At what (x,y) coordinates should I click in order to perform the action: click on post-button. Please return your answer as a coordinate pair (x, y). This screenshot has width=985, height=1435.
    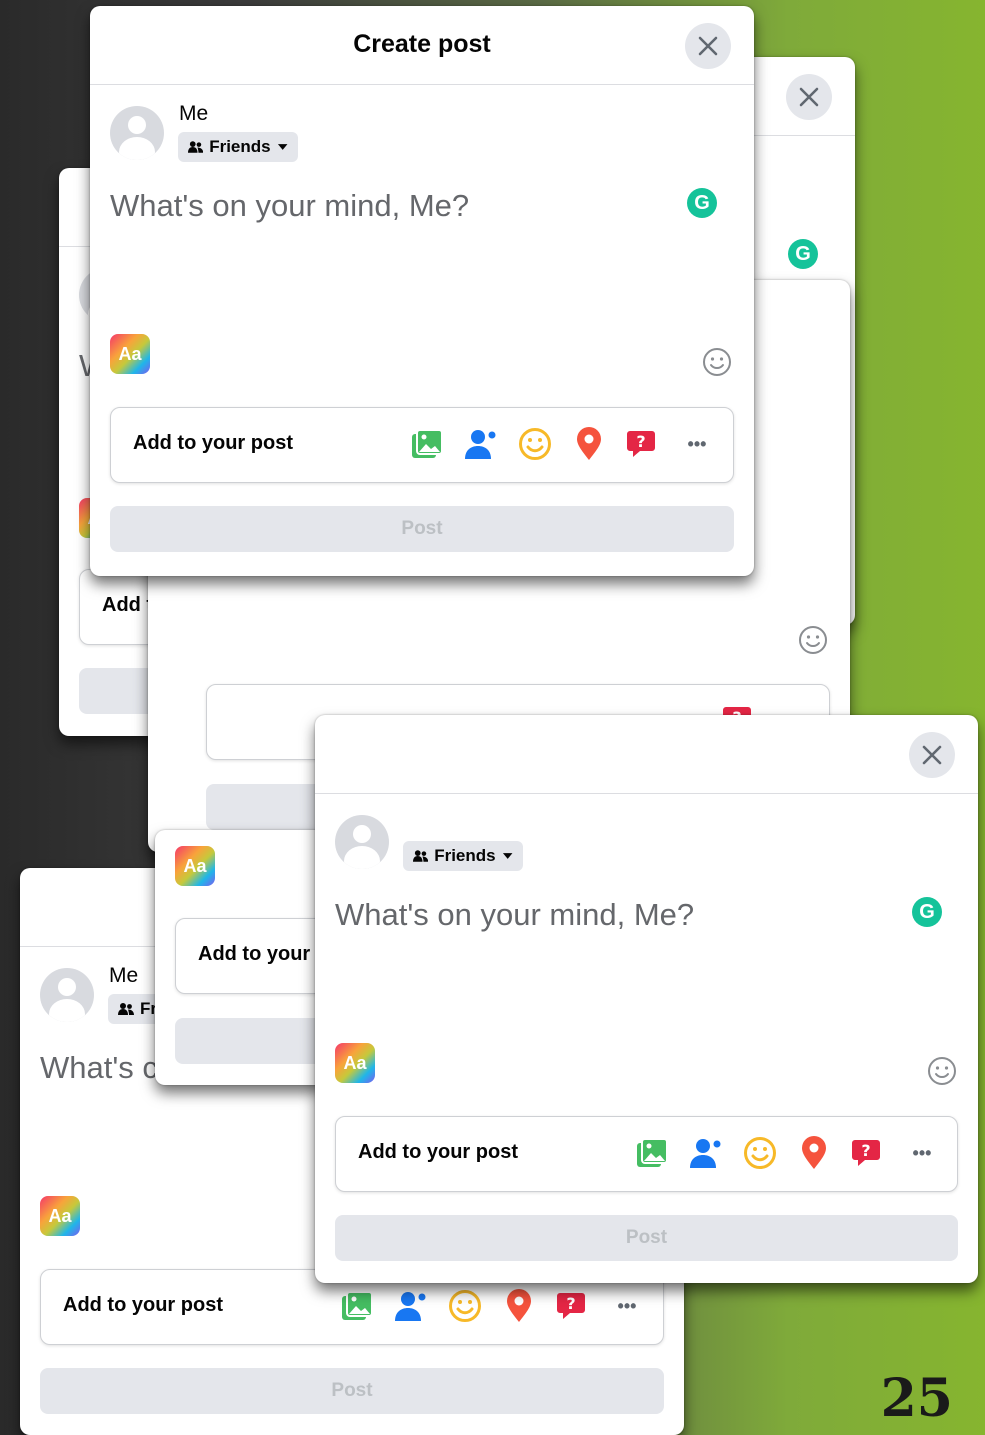
    Looking at the image, I should click on (250, 1041).